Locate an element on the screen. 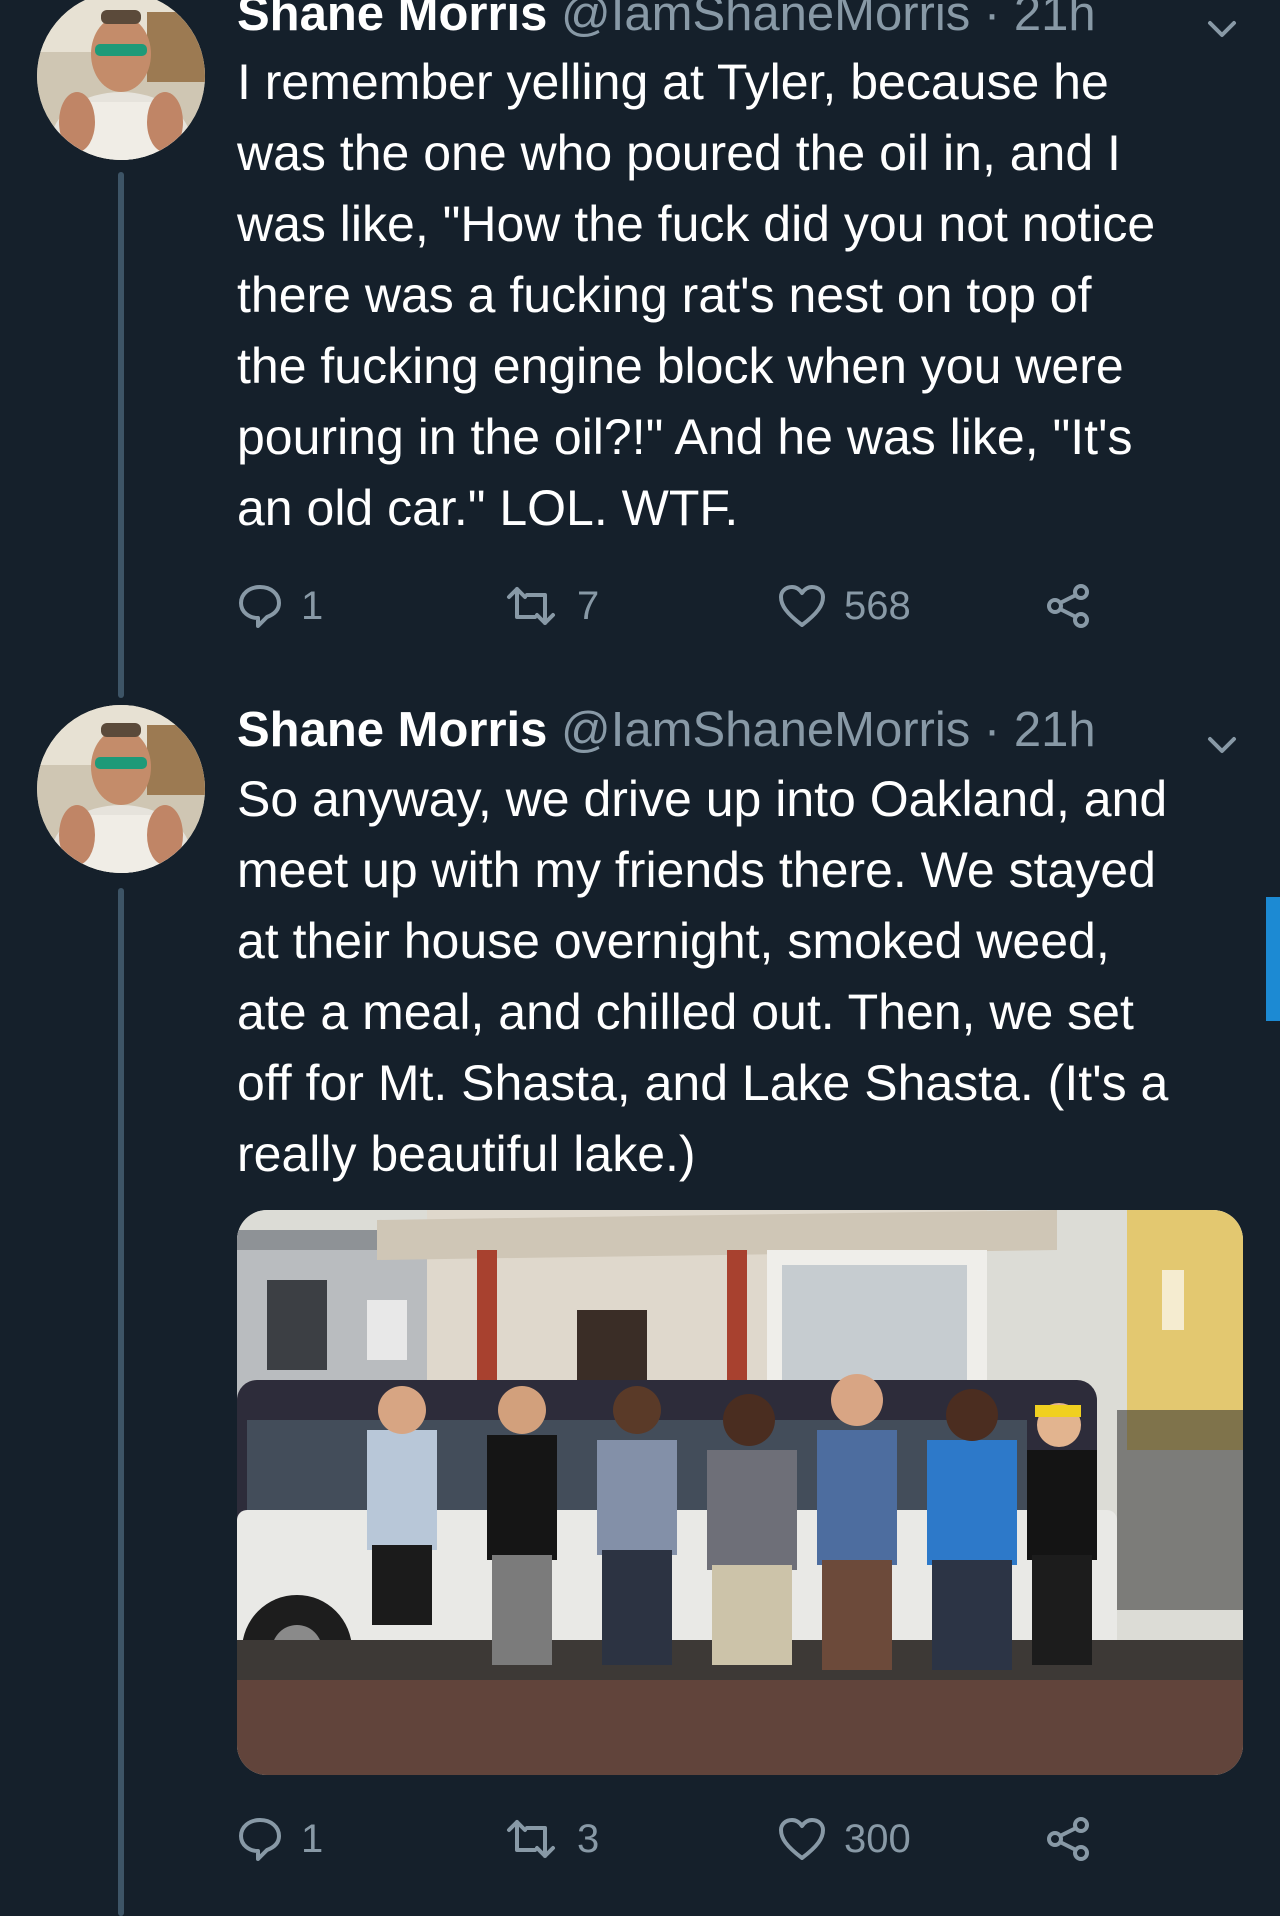 The height and width of the screenshot is (1916, 1280). like-count: 568 is located at coordinates (877, 605).